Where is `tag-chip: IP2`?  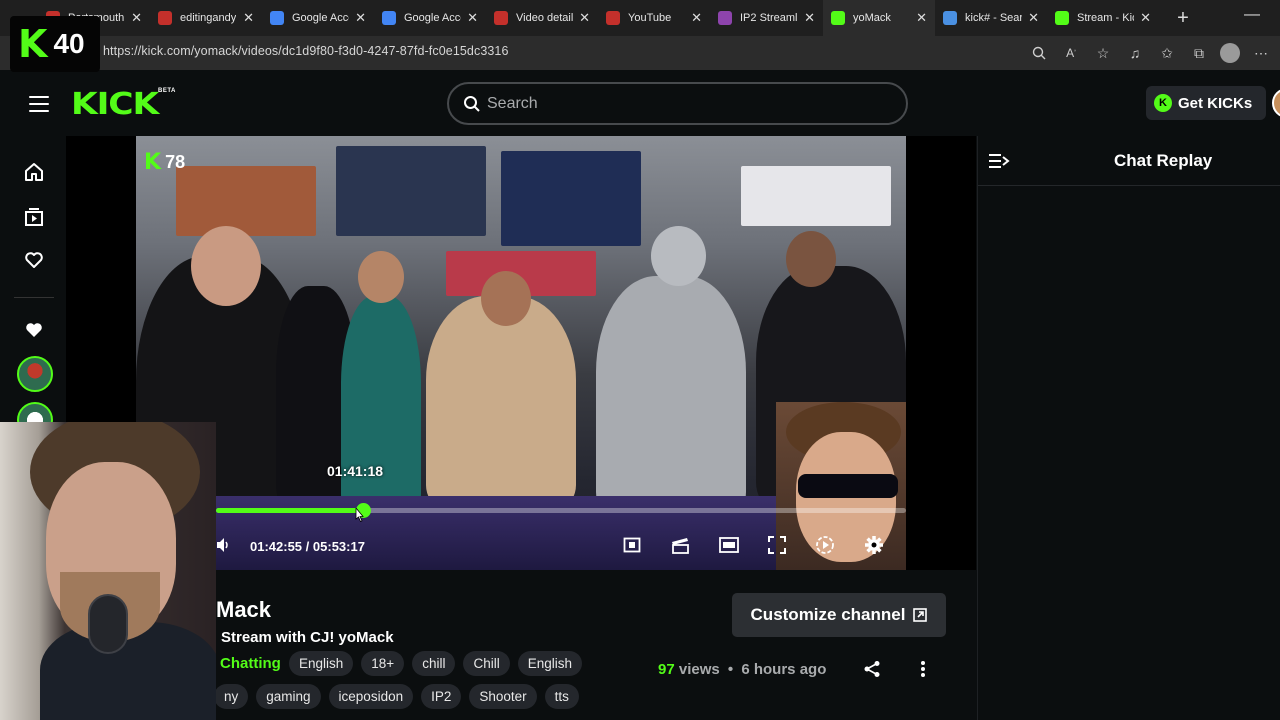
tag-chip: IP2 is located at coordinates (441, 696).